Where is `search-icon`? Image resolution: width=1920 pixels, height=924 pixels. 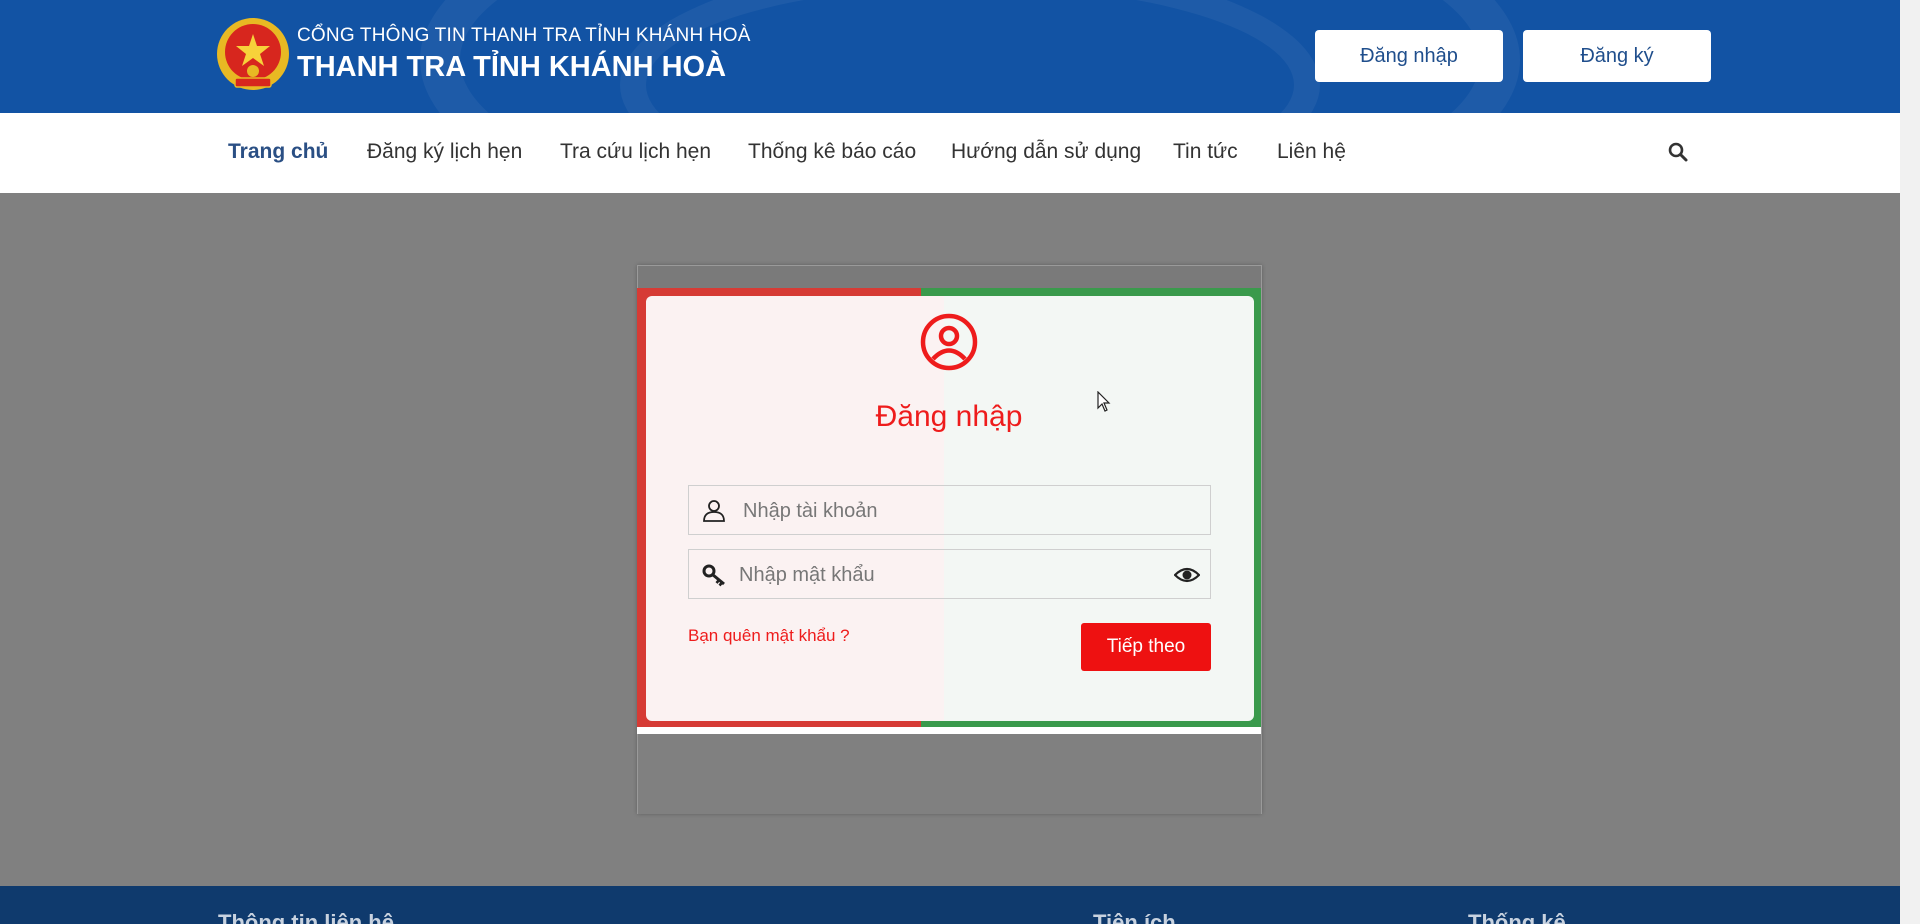
search-icon is located at coordinates (1678, 152).